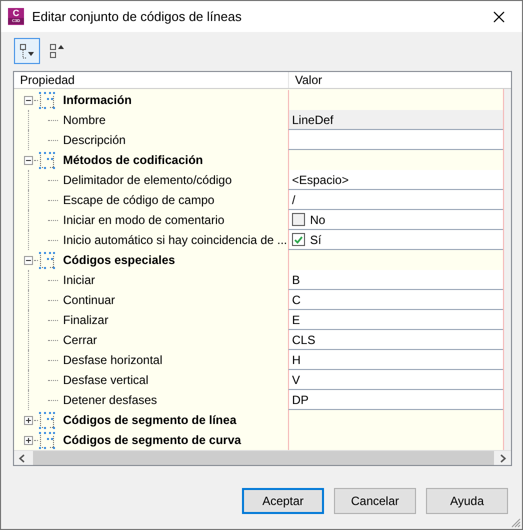 The image size is (523, 530). I want to click on column-header: Propiedad, so click(151, 80).